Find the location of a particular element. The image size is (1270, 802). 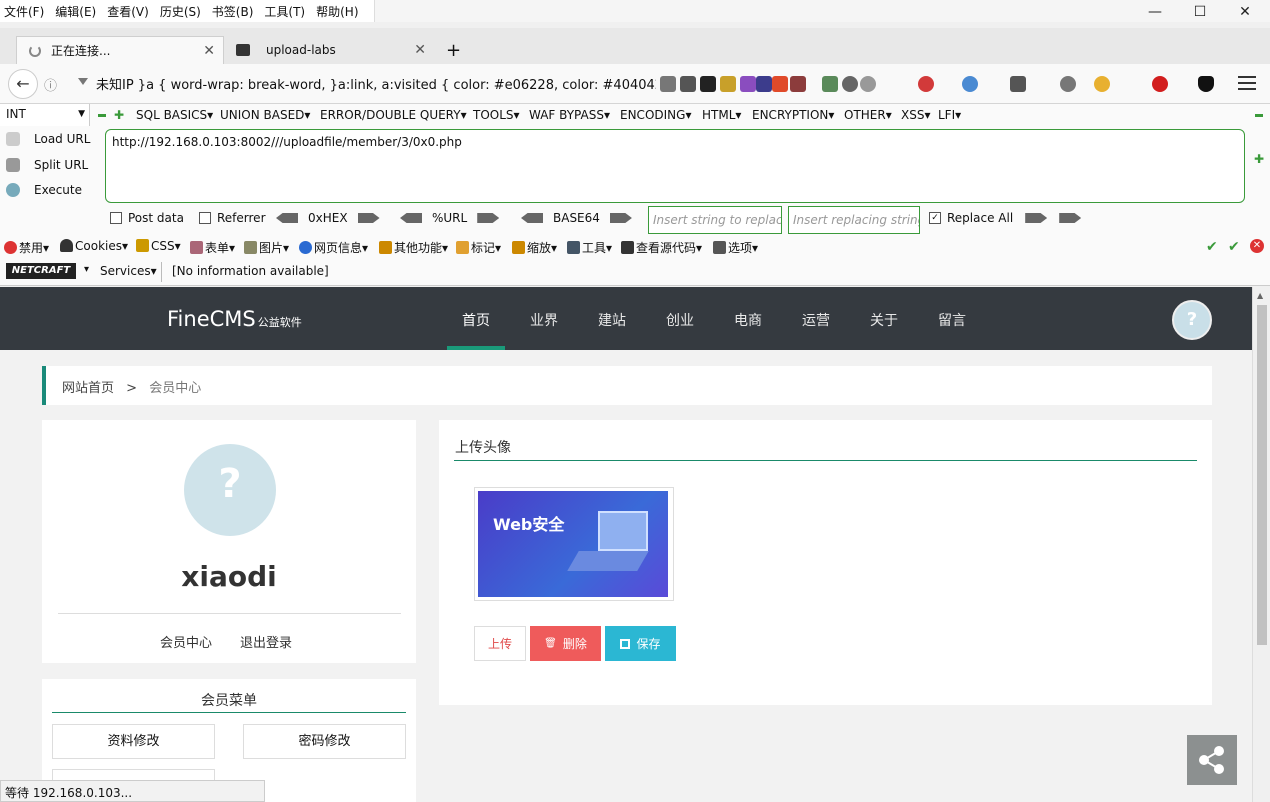

scrollbar-thumb is located at coordinates (1262, 475).